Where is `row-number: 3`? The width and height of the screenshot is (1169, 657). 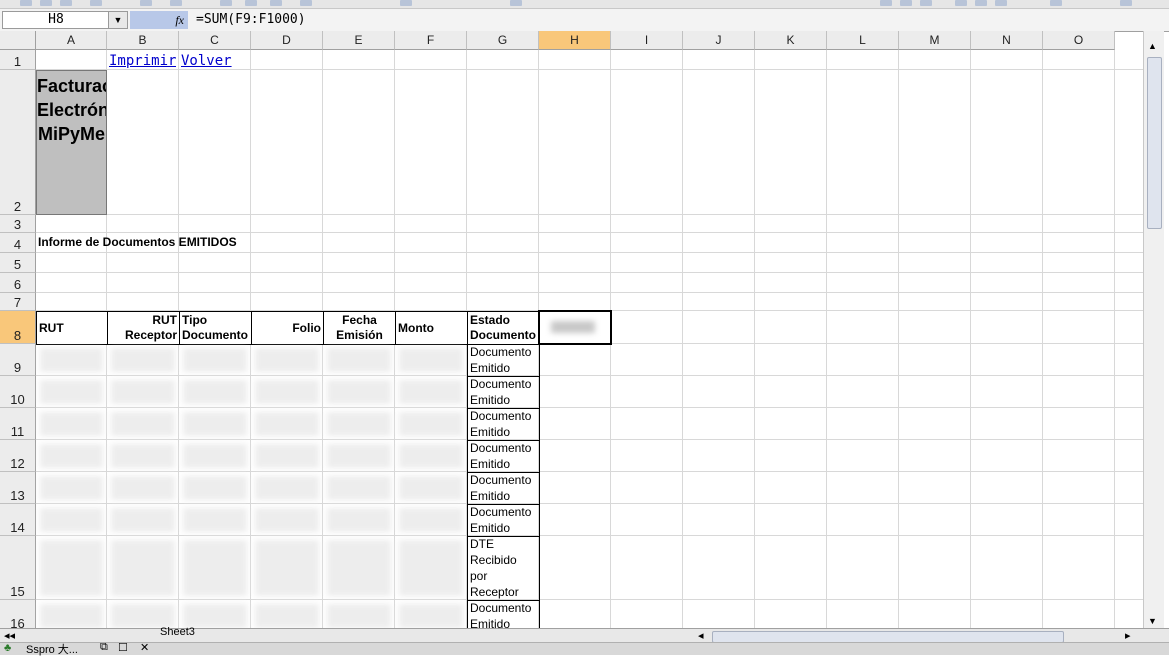 row-number: 3 is located at coordinates (17, 224).